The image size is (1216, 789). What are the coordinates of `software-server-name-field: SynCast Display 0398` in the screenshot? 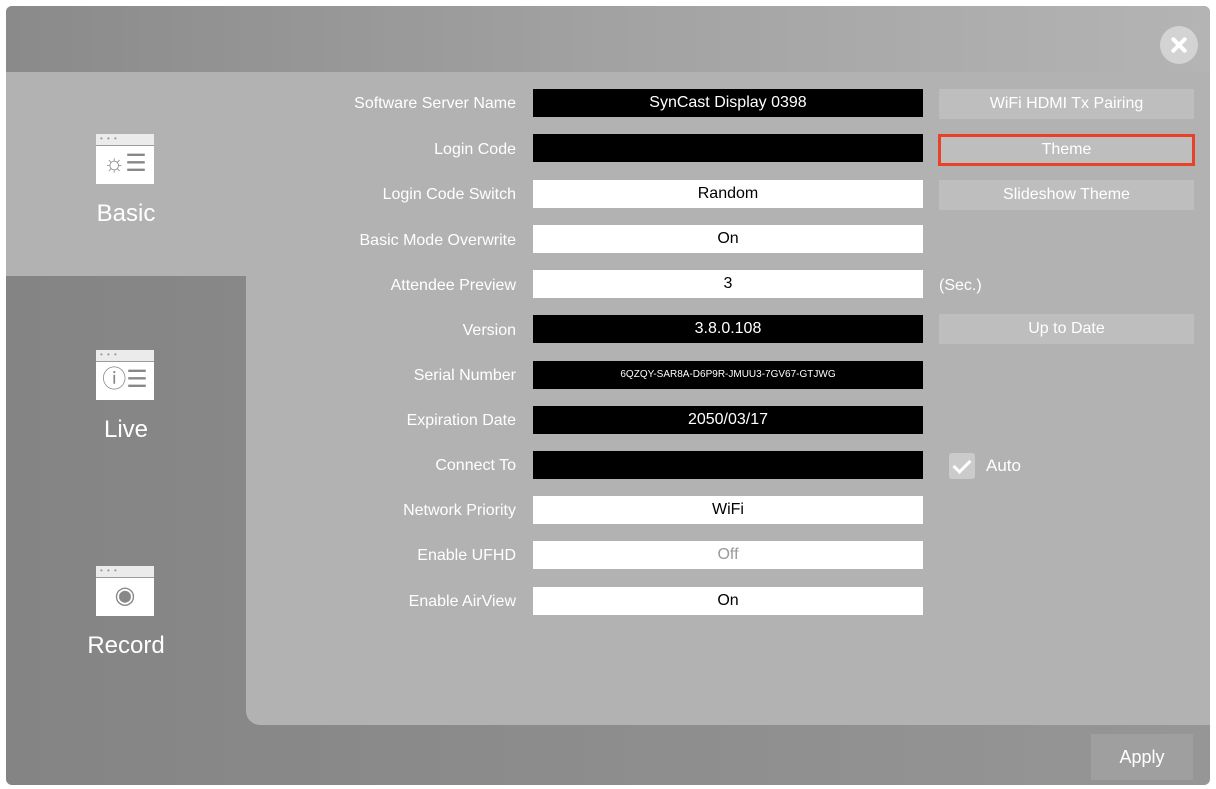 It's located at (728, 103).